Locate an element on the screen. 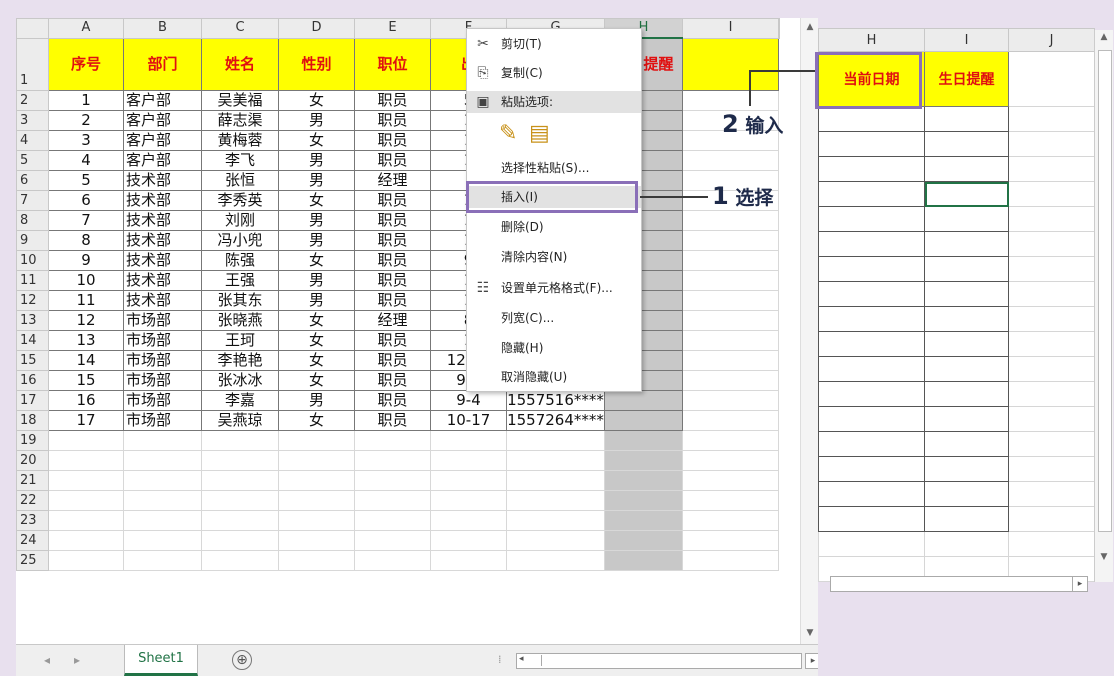 Image resolution: width=1114 pixels, height=676 pixels. grid-cell: 李秀英 is located at coordinates (240, 200).